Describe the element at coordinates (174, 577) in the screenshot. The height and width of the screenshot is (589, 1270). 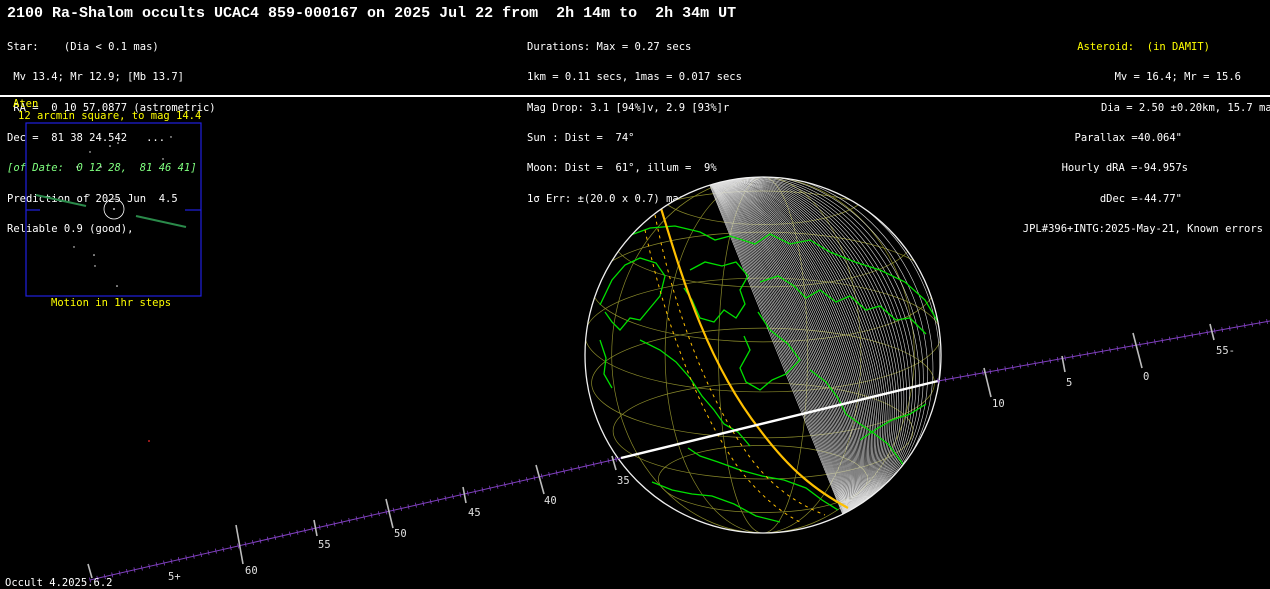
I see `track-label: 5+` at that location.